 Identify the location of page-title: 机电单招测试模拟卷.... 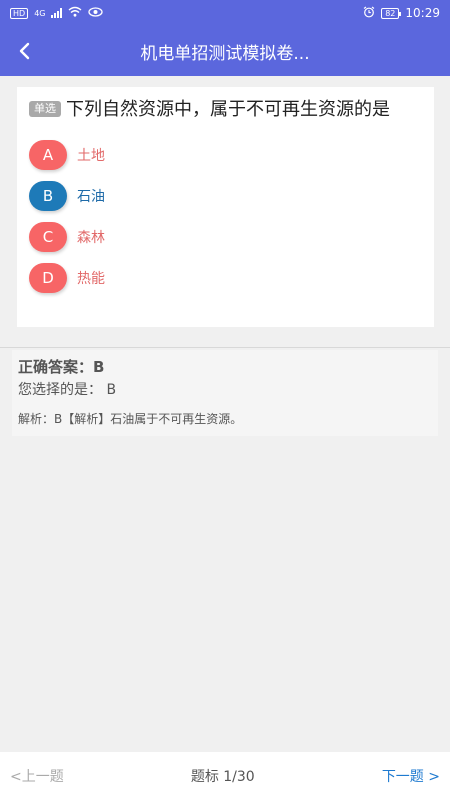
(225, 53).